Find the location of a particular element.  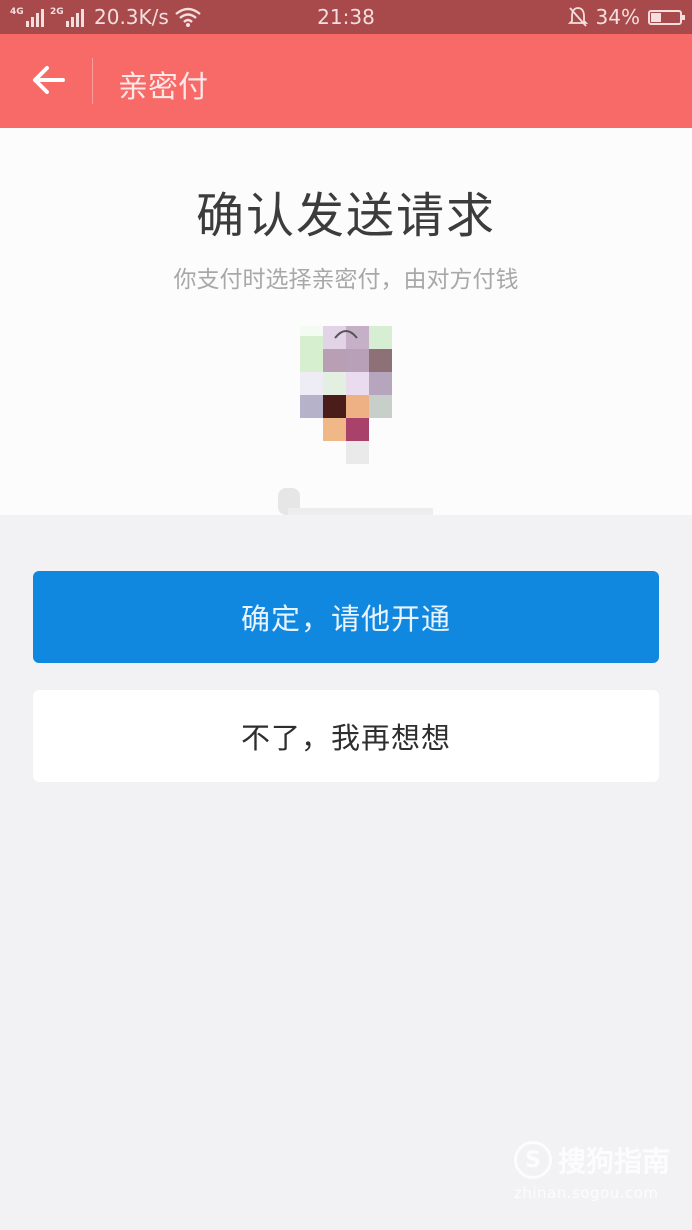

arrow-left-icon is located at coordinates (49, 80).